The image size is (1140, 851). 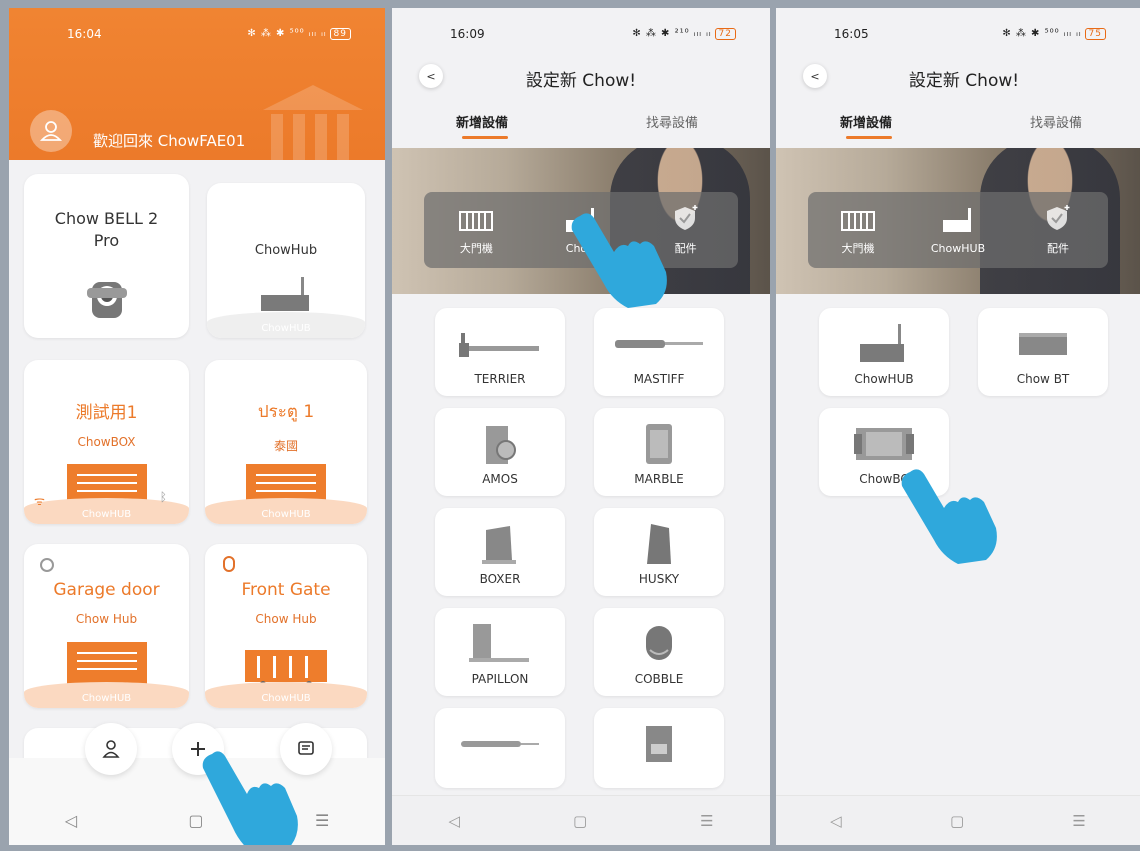 I want to click on barrier-motor-icon, so click(x=499, y=643).